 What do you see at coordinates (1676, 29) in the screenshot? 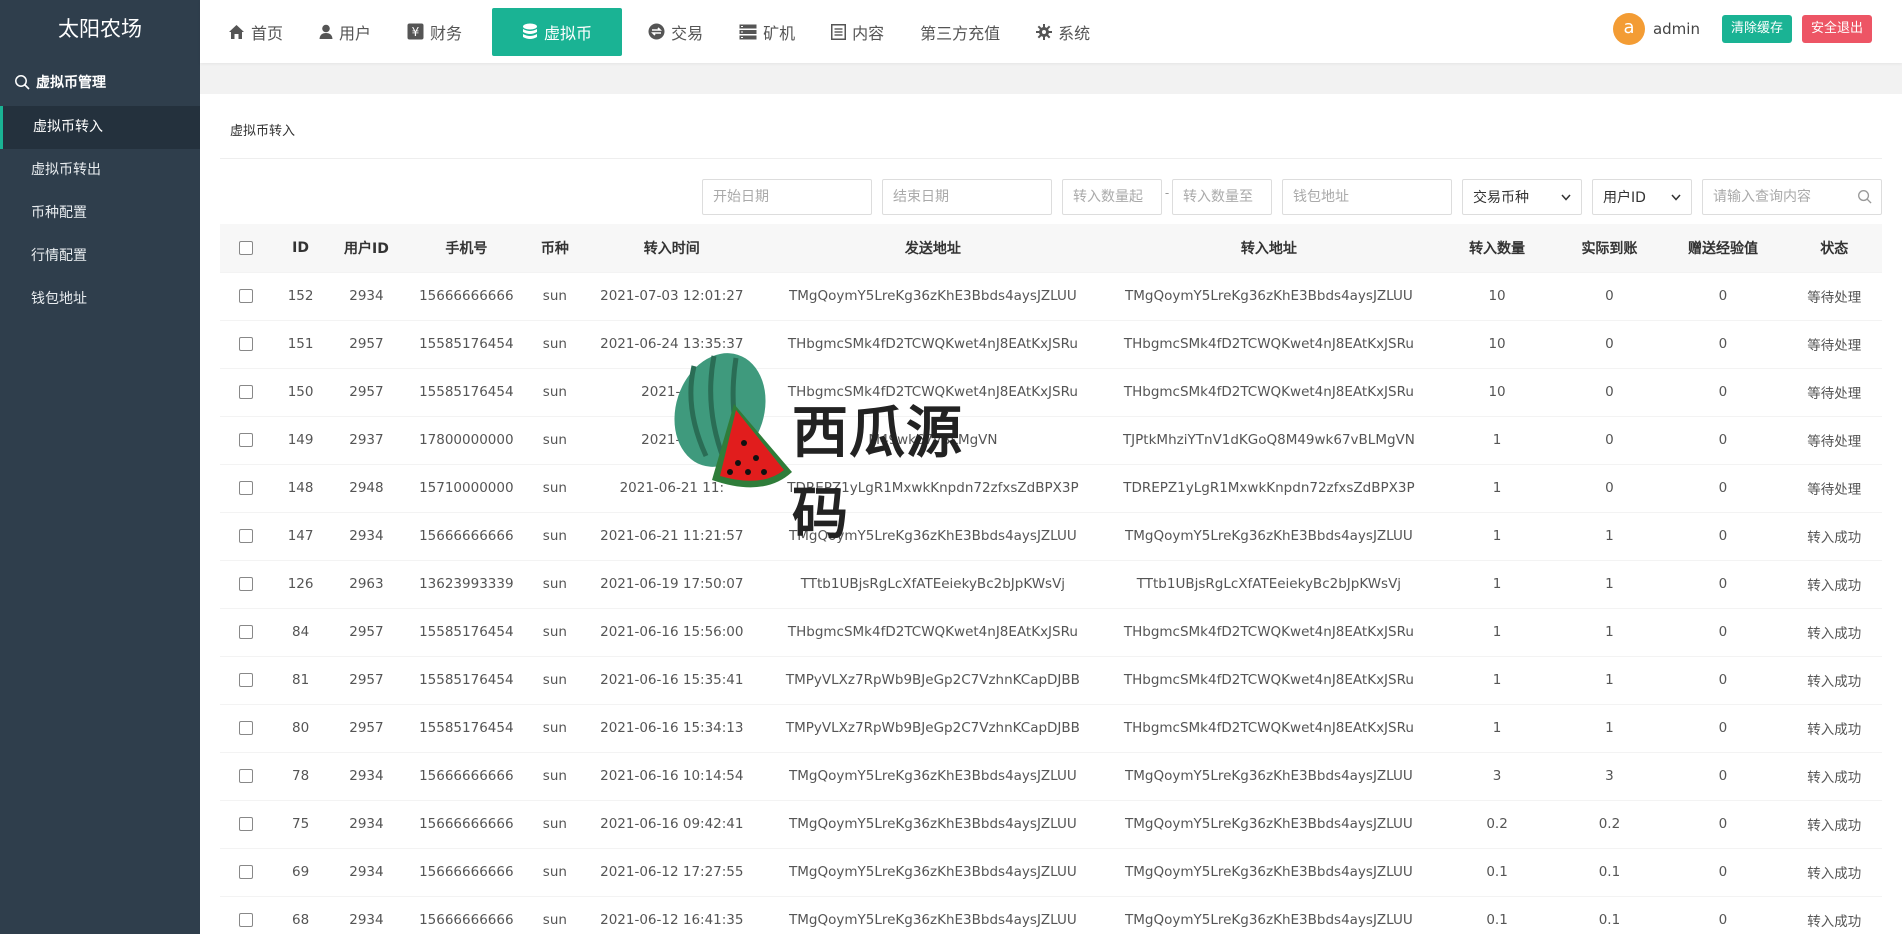
I see `username: admin` at bounding box center [1676, 29].